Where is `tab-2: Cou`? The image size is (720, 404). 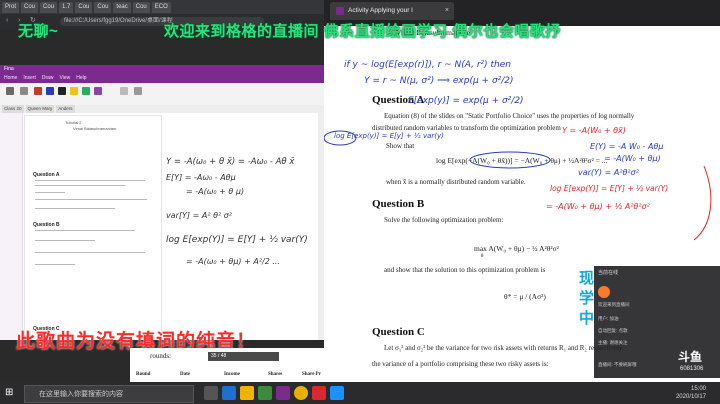 tab-2: Cou is located at coordinates (30, 7).